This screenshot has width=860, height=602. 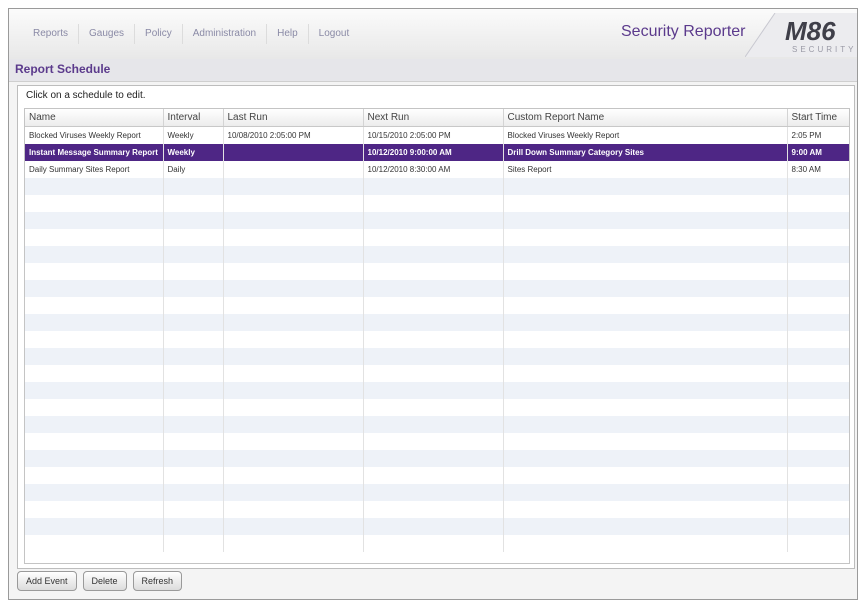 What do you see at coordinates (288, 34) in the screenshot?
I see `nav-help: Help` at bounding box center [288, 34].